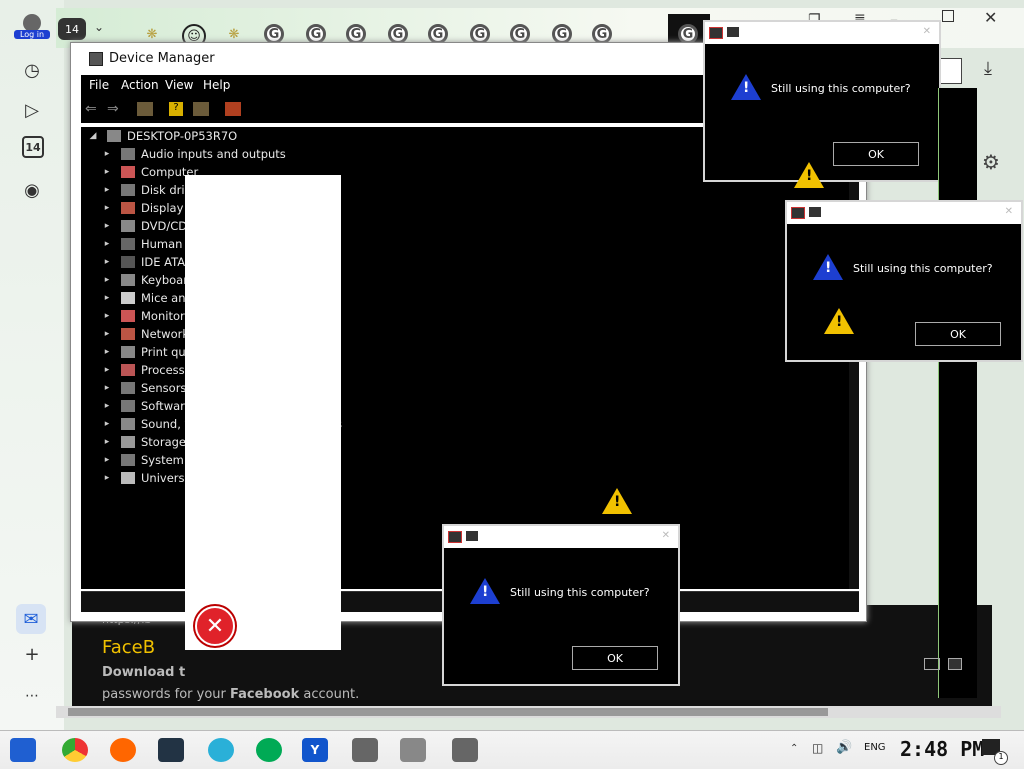 Image resolution: width=1024 pixels, height=769 pixels. Describe the element at coordinates (988, 68) in the screenshot. I see `download-icon: ⤓` at that location.